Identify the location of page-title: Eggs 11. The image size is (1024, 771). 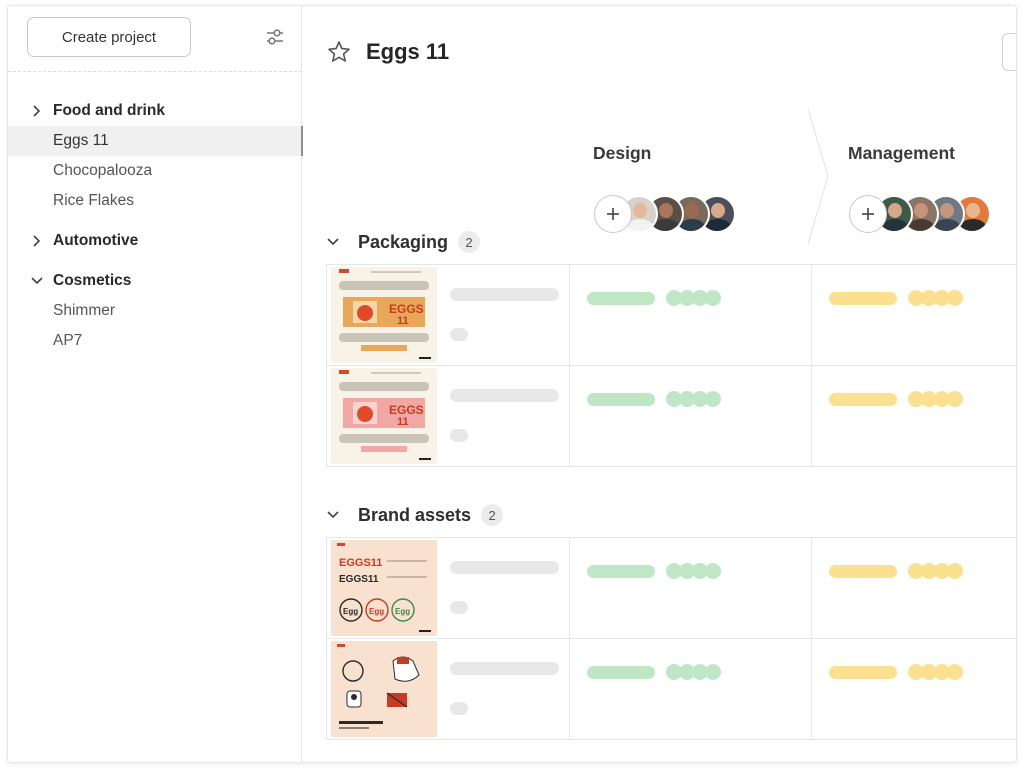
(408, 51).